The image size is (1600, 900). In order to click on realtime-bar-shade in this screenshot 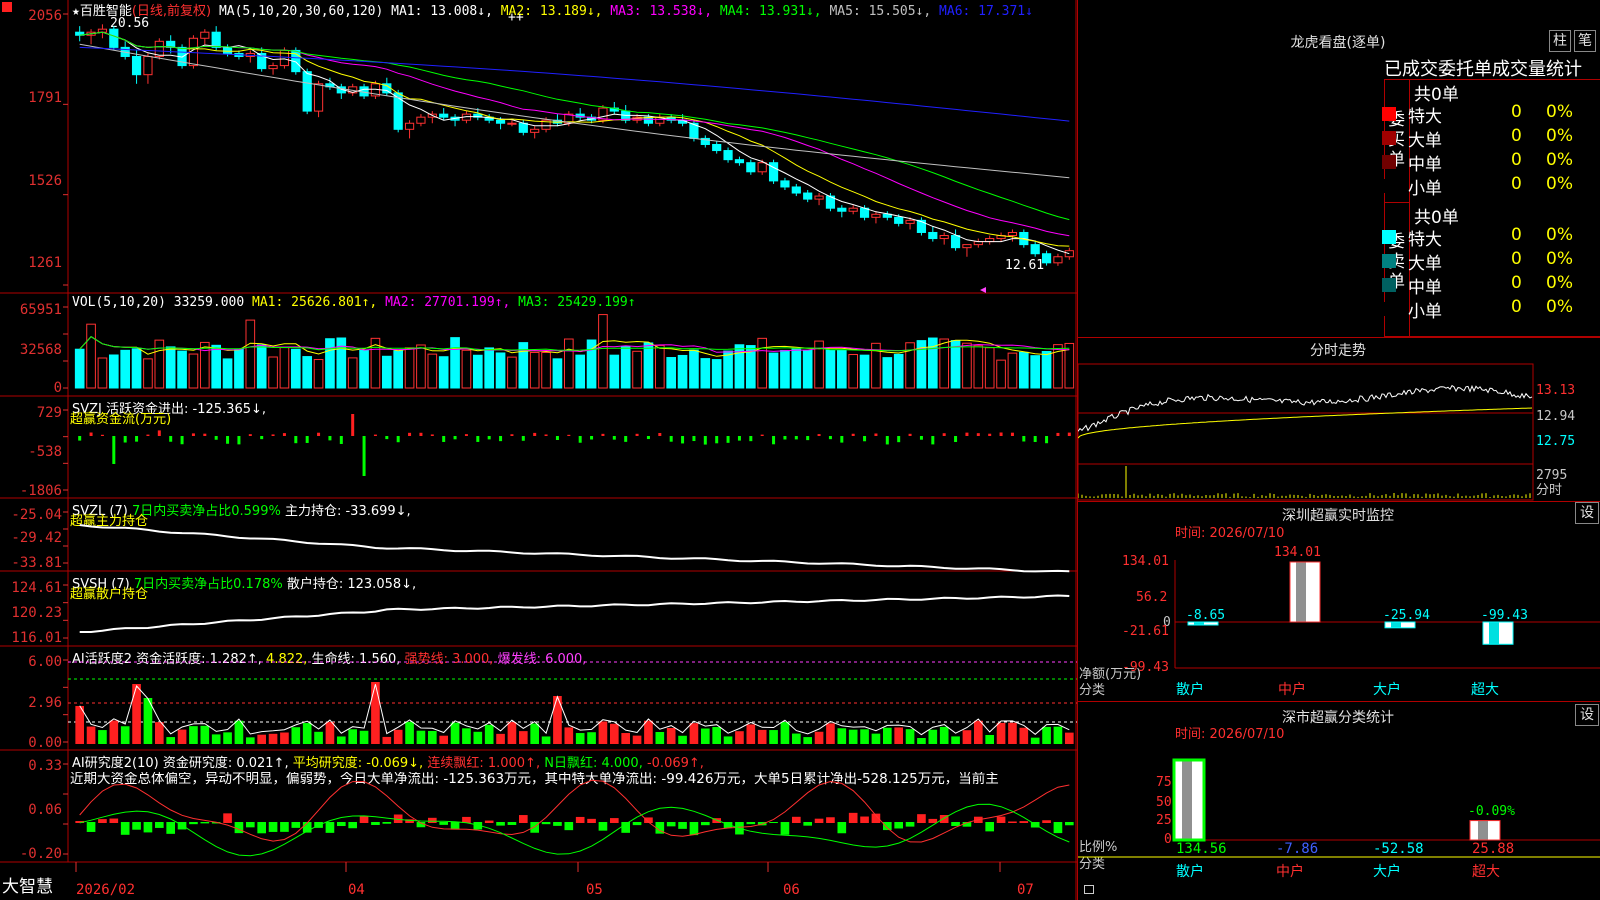, I will do `click(1494, 633)`.